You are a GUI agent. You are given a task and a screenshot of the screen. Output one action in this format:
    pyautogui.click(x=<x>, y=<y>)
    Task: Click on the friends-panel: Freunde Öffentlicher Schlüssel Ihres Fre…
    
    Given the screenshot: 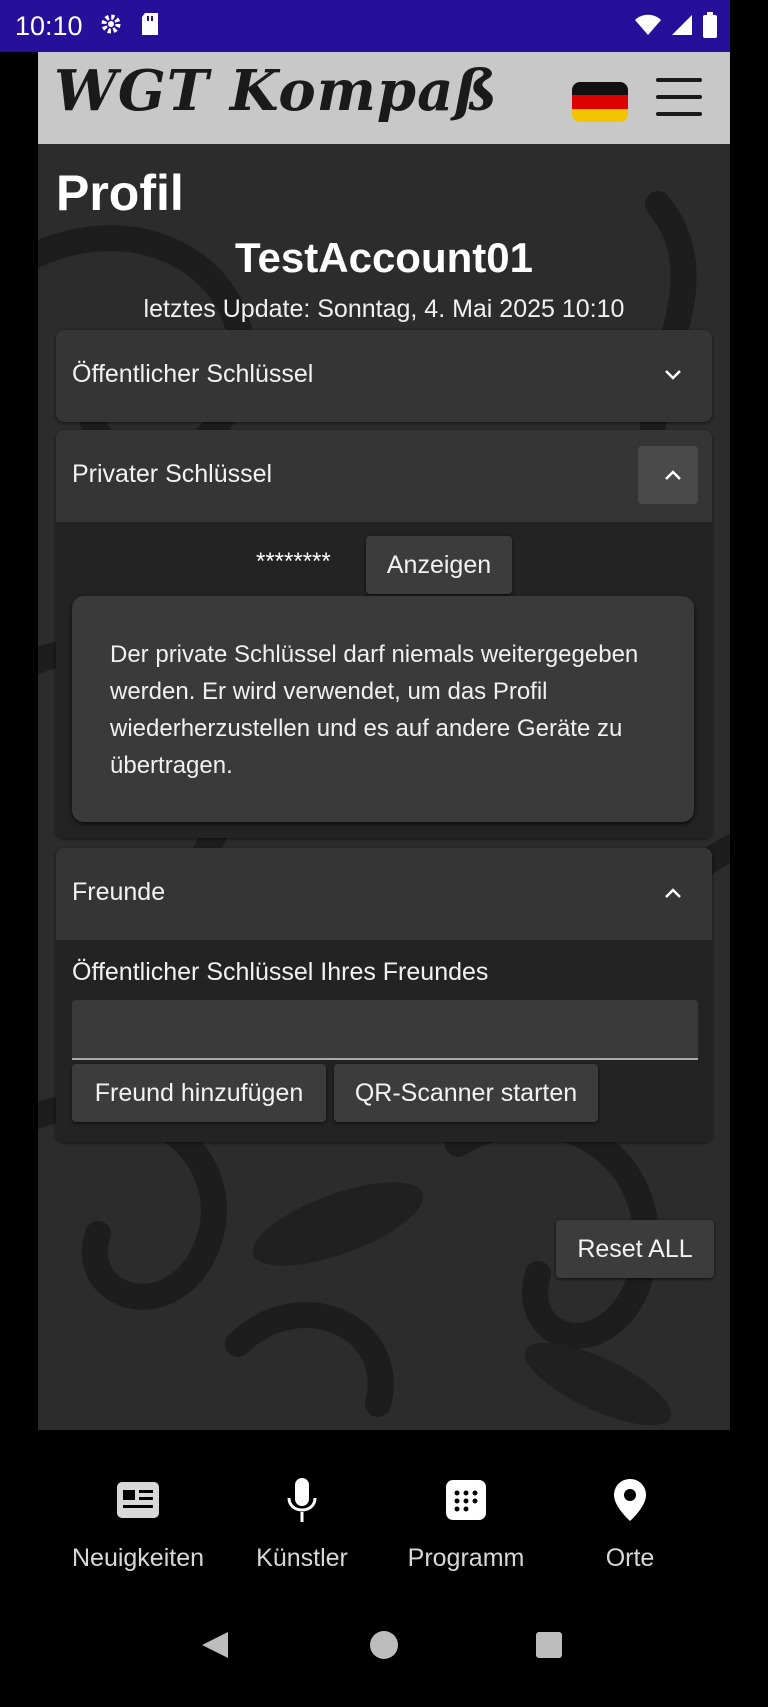 What is the action you would take?
    pyautogui.click(x=384, y=995)
    